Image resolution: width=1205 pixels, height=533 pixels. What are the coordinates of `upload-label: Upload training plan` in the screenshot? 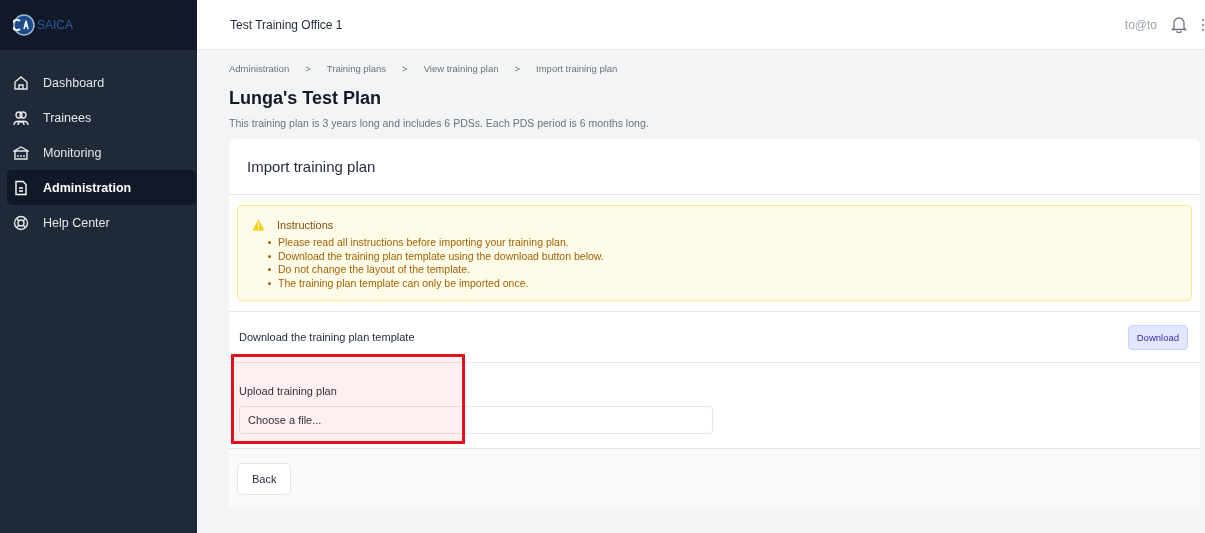 It's located at (288, 391).